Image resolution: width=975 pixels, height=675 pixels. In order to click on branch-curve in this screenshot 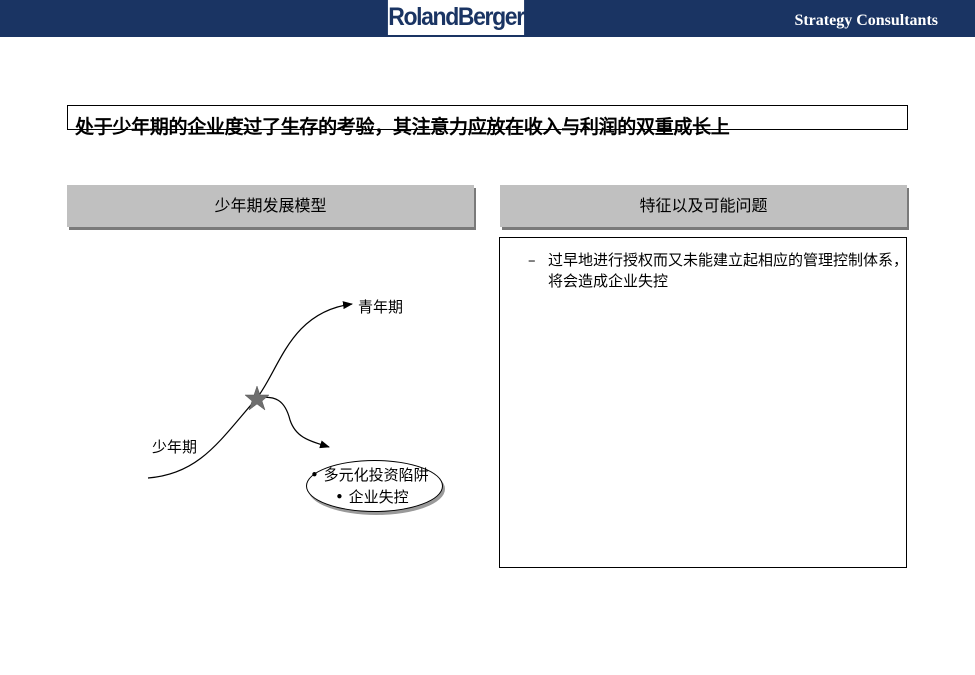, I will do `click(293, 422)`.